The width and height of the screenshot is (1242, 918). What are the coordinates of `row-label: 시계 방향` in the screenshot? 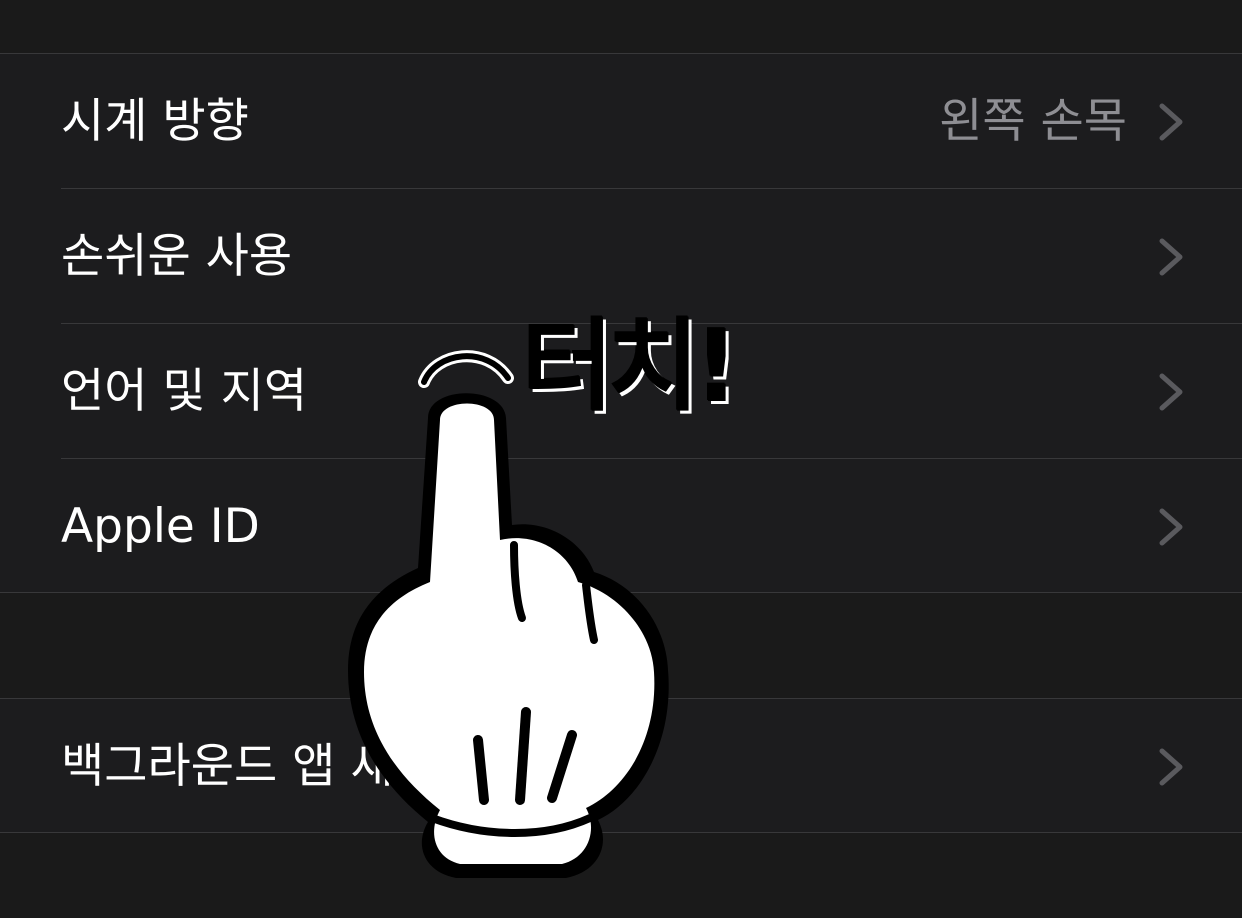 It's located at (155, 121).